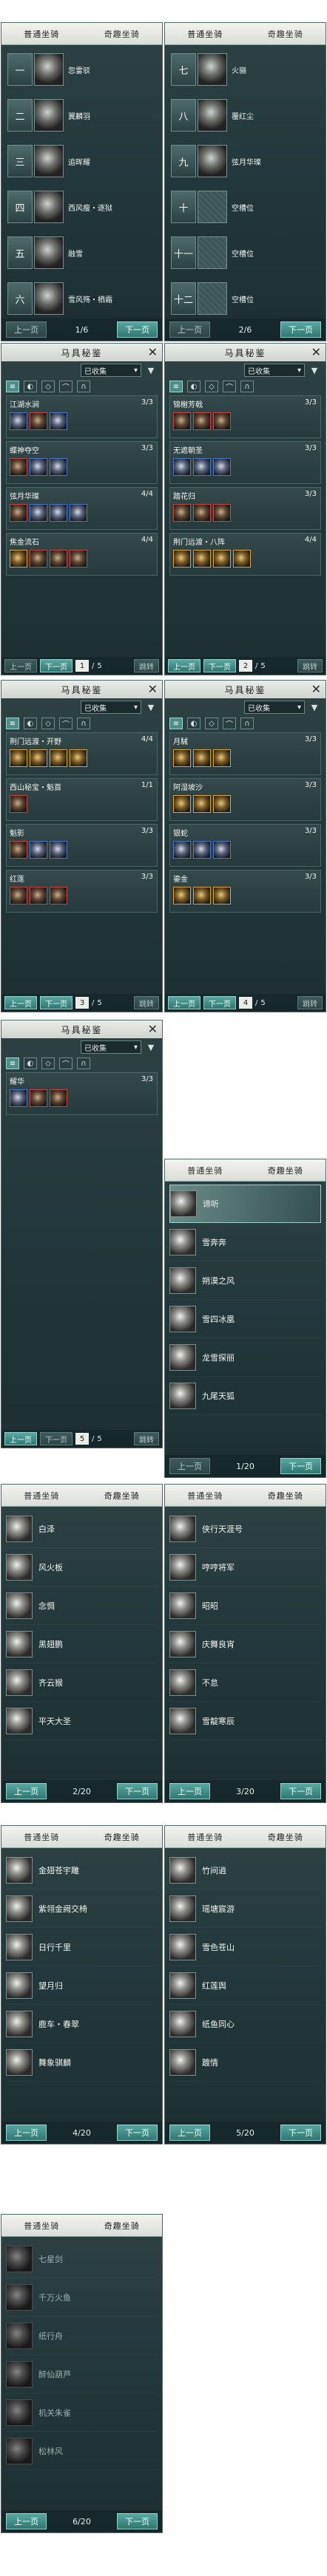 This screenshot has width=327, height=2576. Describe the element at coordinates (82, 1567) in the screenshot. I see `special-mount-row: 风火板` at that location.